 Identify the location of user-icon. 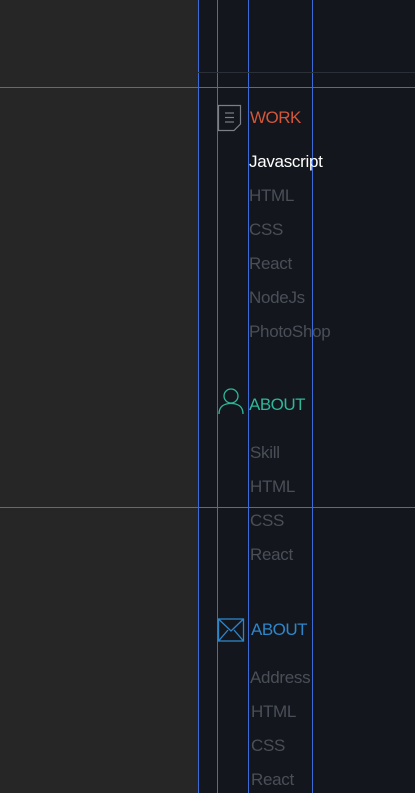
(230, 401).